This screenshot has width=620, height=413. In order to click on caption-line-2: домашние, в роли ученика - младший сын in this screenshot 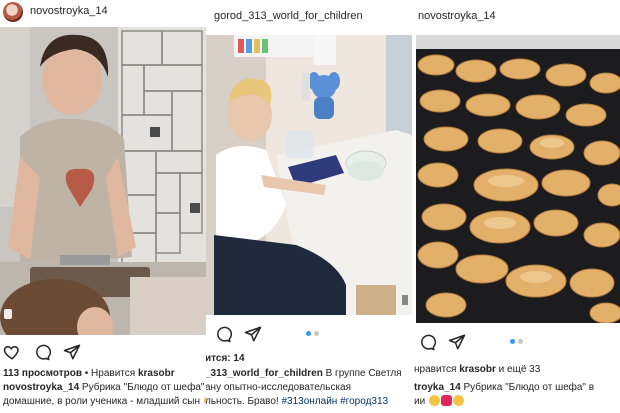, I will do `click(104, 401)`.